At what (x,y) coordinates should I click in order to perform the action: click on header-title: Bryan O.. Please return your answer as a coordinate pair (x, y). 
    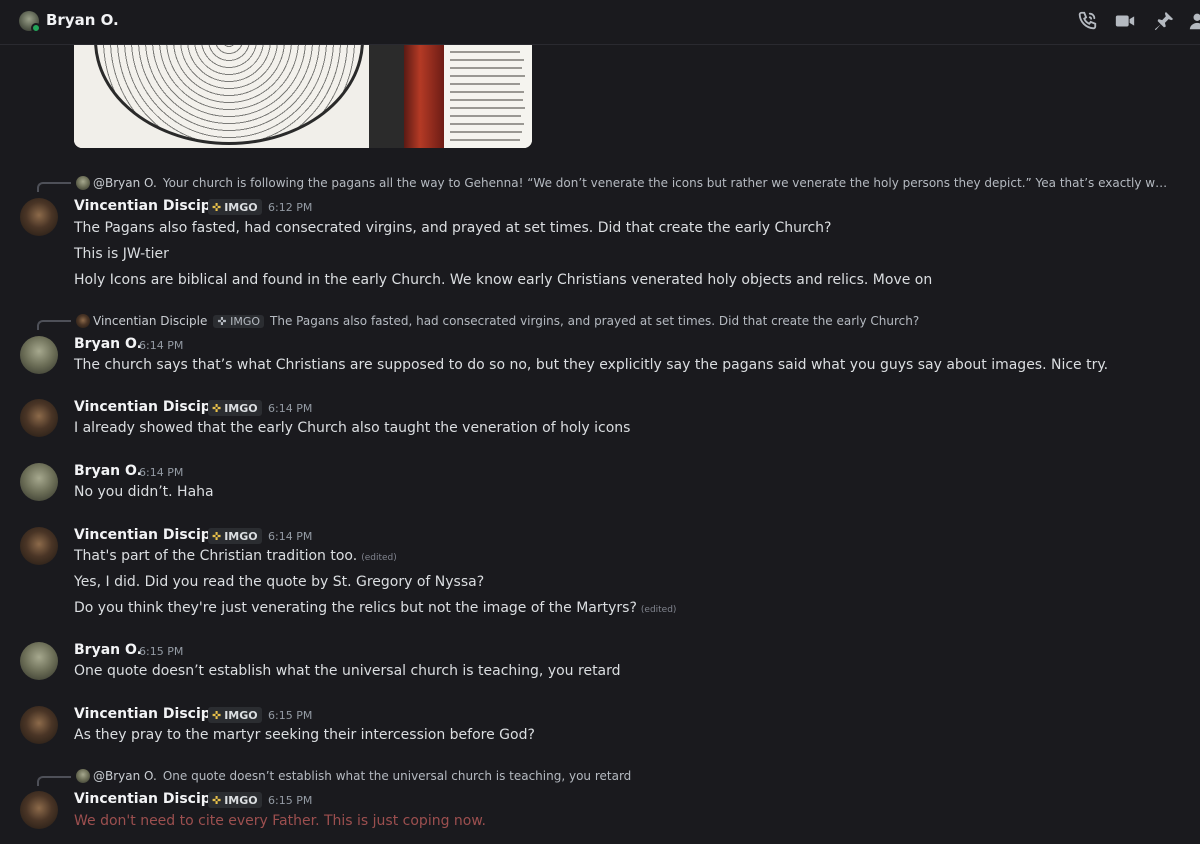
    Looking at the image, I should click on (82, 20).